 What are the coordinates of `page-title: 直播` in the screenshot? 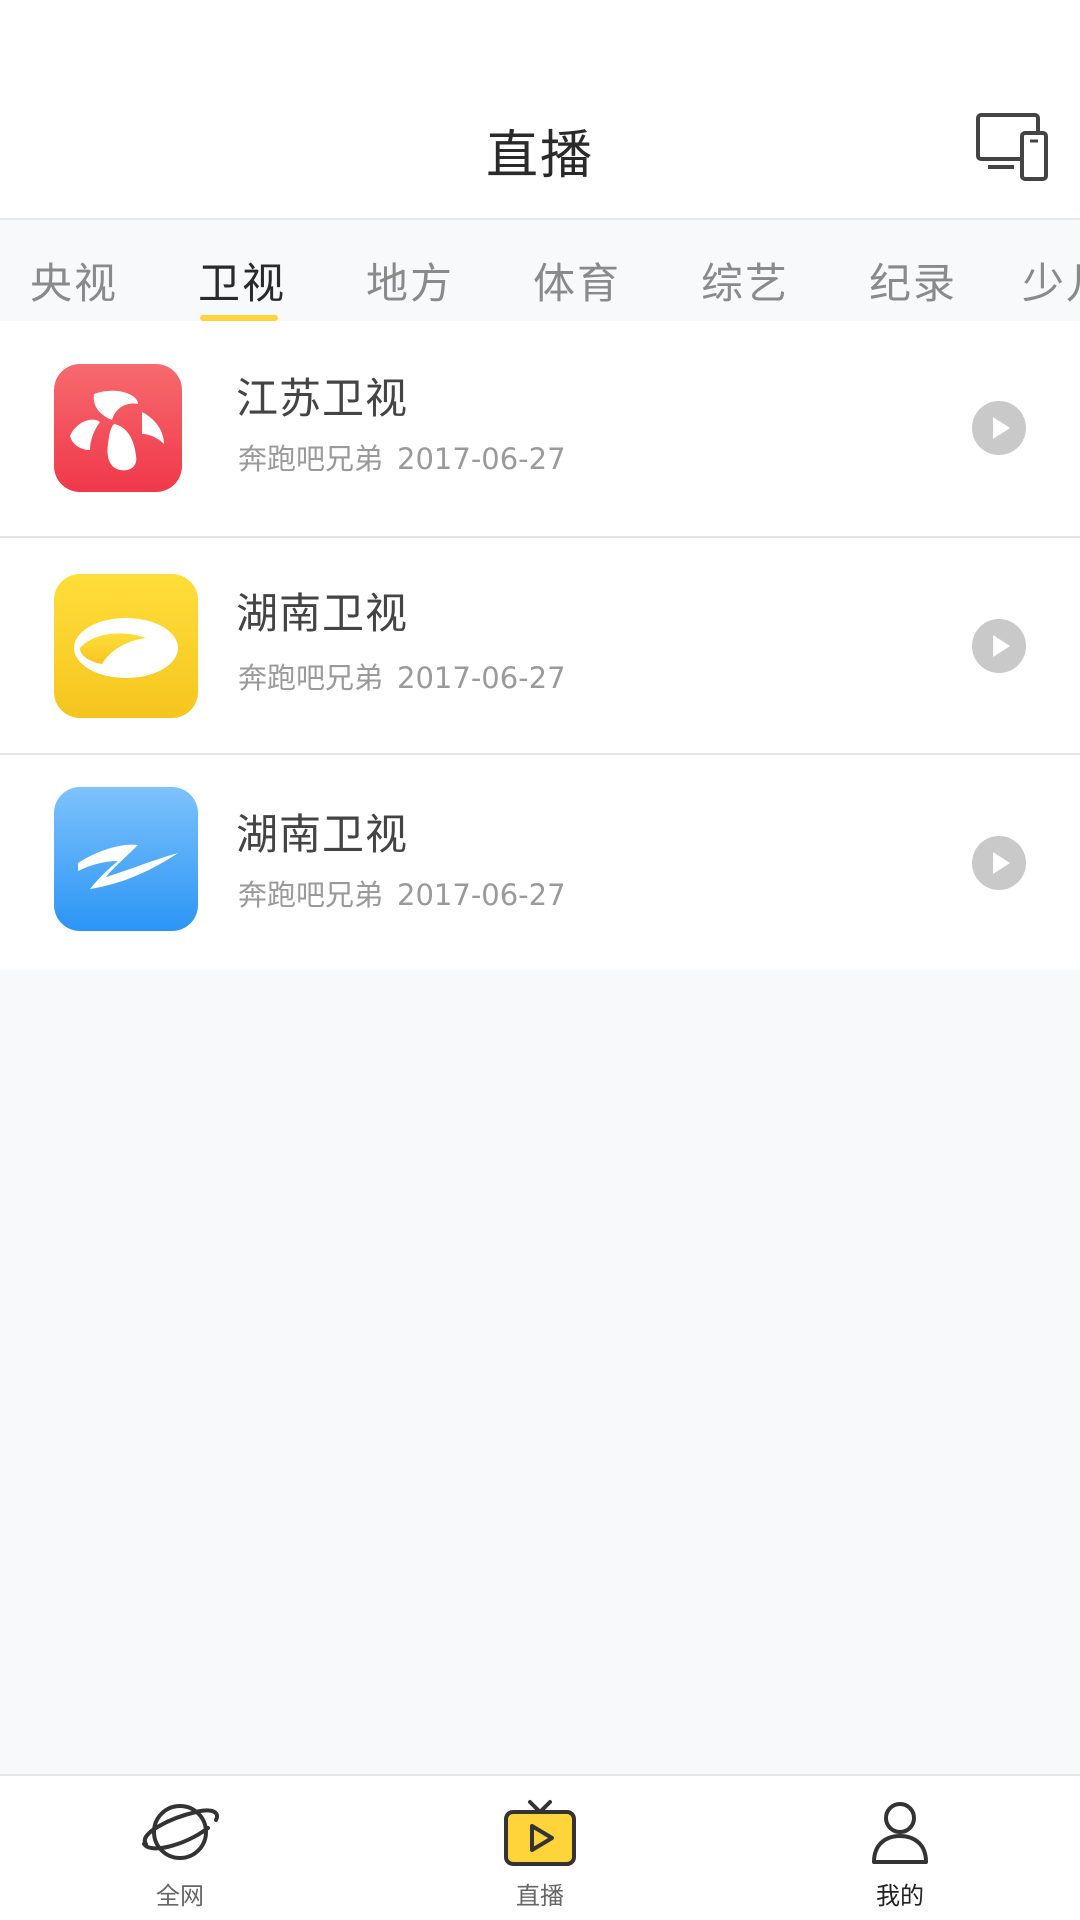 It's located at (539, 156).